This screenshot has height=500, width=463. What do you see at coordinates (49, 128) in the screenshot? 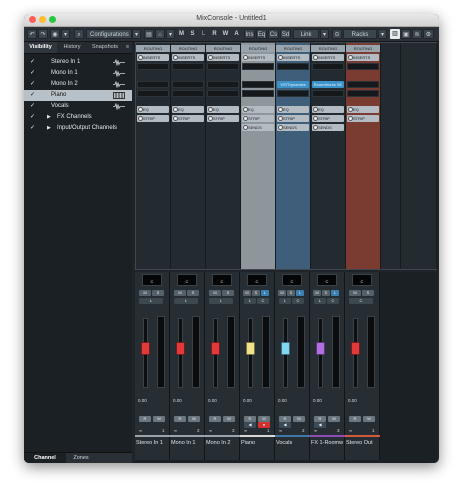
I see `folder-expand-icon: ▶` at bounding box center [49, 128].